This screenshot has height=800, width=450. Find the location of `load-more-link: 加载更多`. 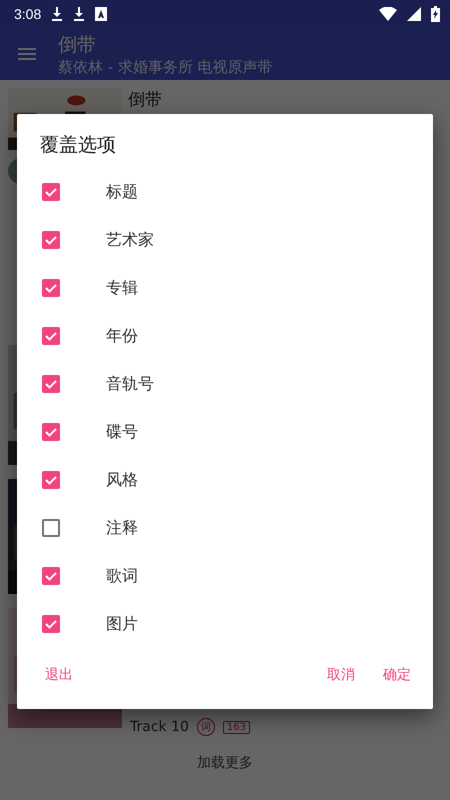

load-more-link: 加载更多 is located at coordinates (225, 763).